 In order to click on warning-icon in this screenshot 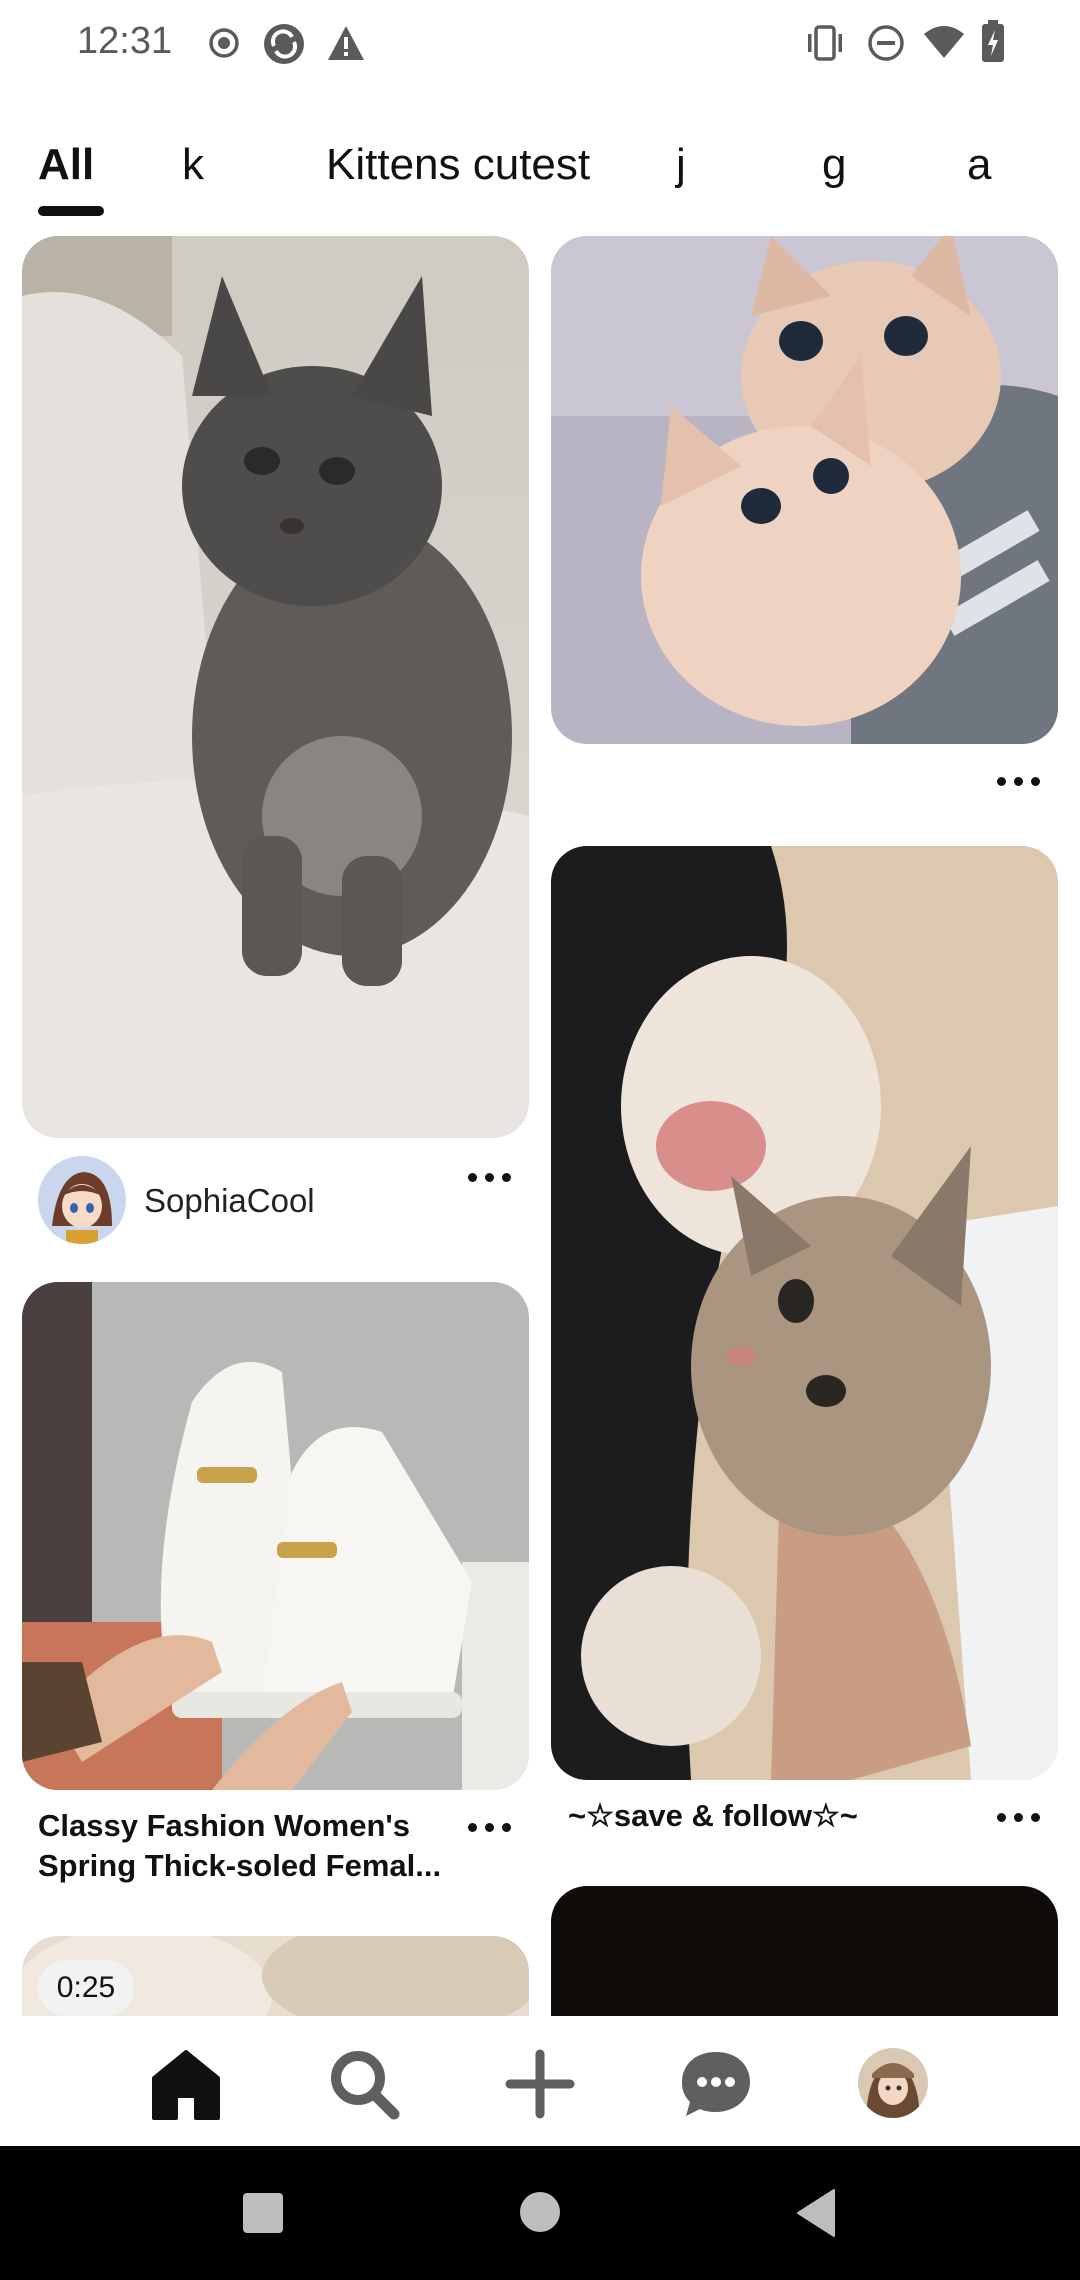, I will do `click(346, 43)`.